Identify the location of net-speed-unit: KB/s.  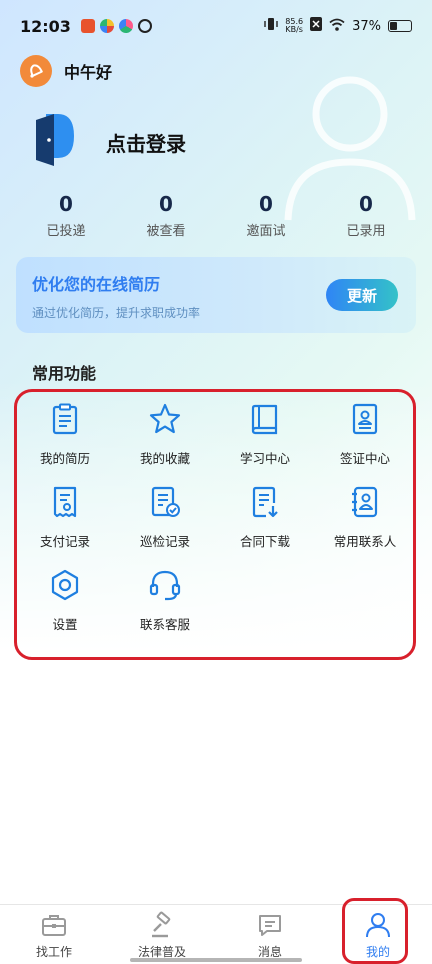
(294, 29).